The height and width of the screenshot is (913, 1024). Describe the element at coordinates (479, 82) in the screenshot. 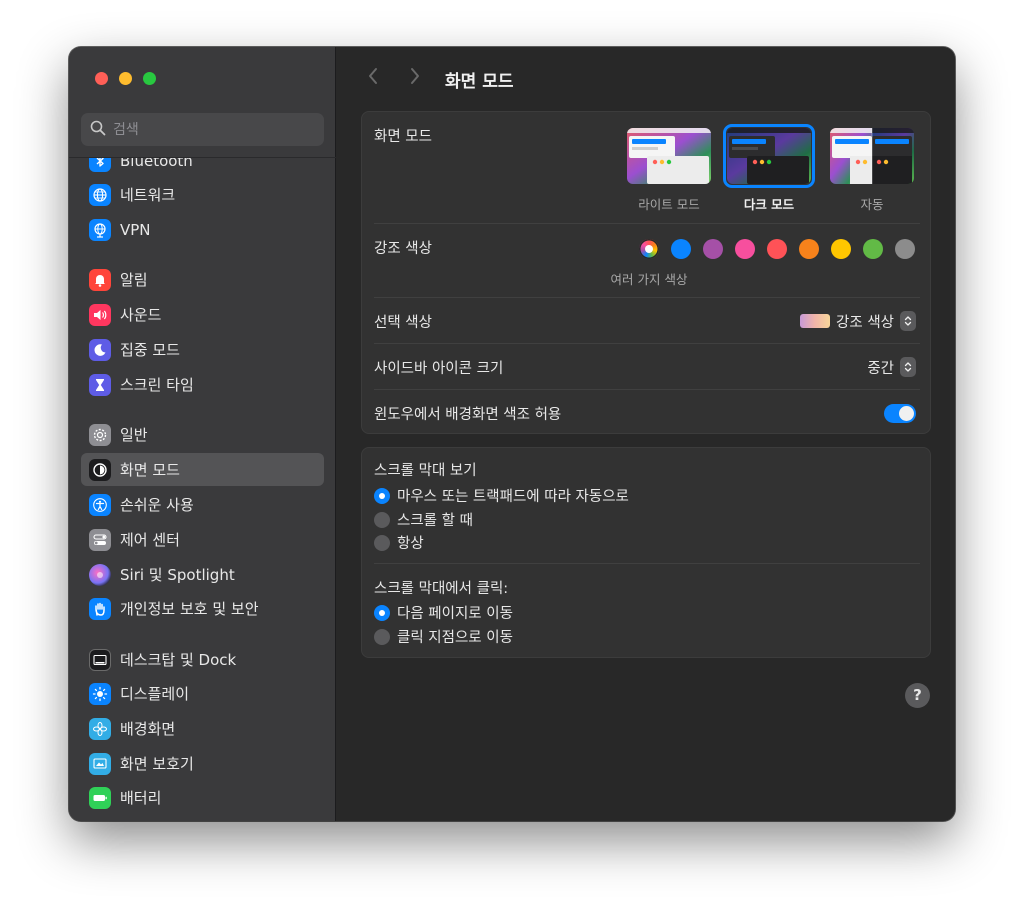

I see `page-title: 화면 모드` at that location.